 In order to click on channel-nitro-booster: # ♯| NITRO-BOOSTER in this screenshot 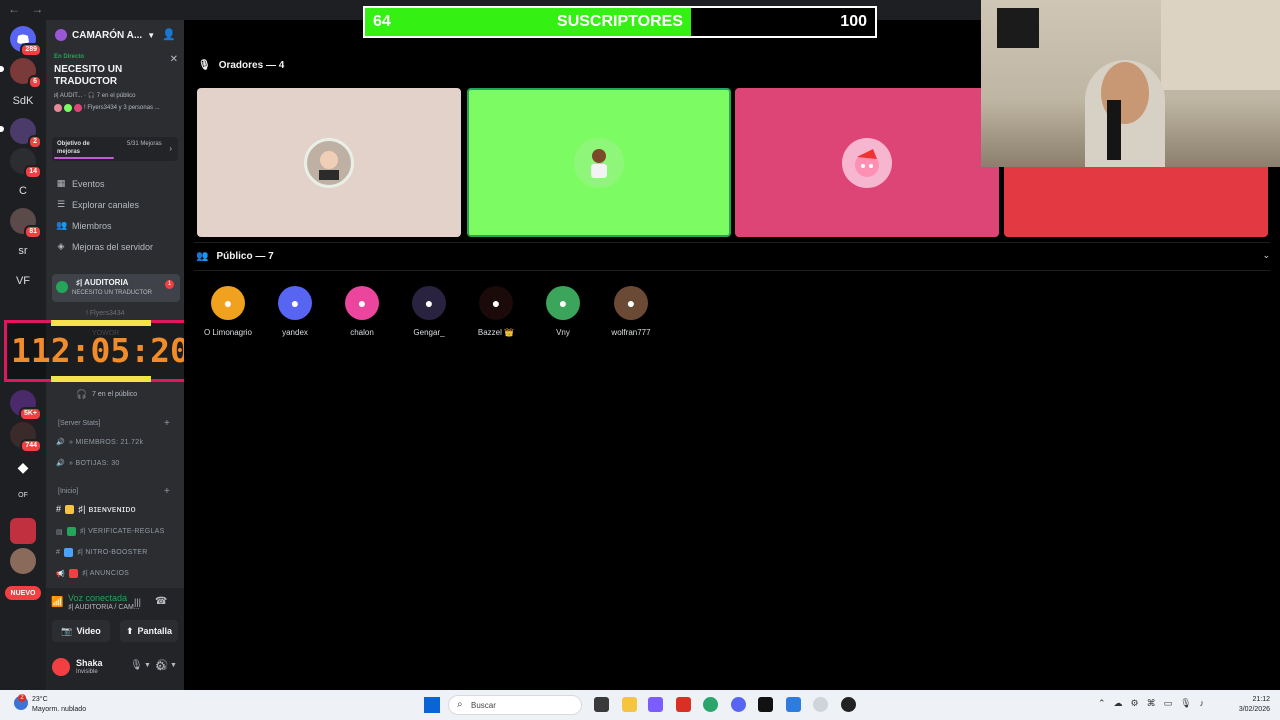, I will do `click(102, 552)`.